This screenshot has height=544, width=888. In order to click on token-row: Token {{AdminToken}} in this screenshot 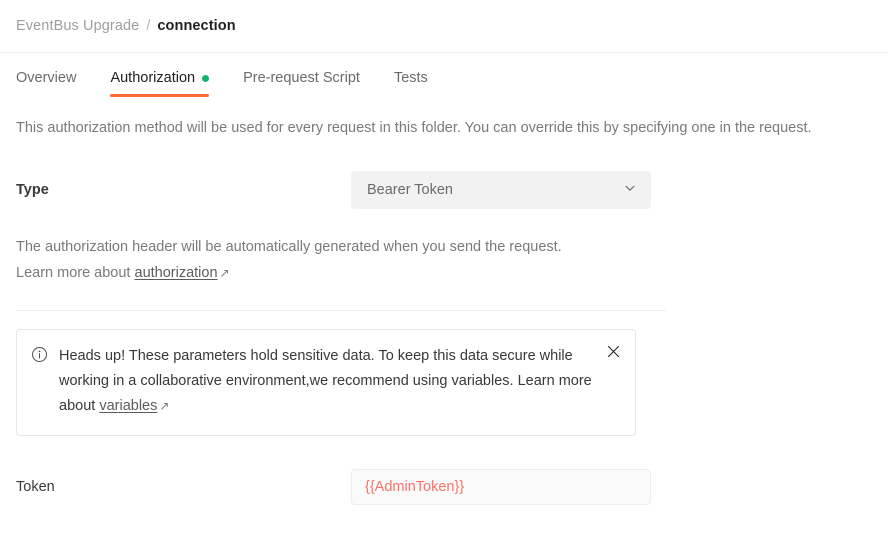, I will do `click(444, 487)`.